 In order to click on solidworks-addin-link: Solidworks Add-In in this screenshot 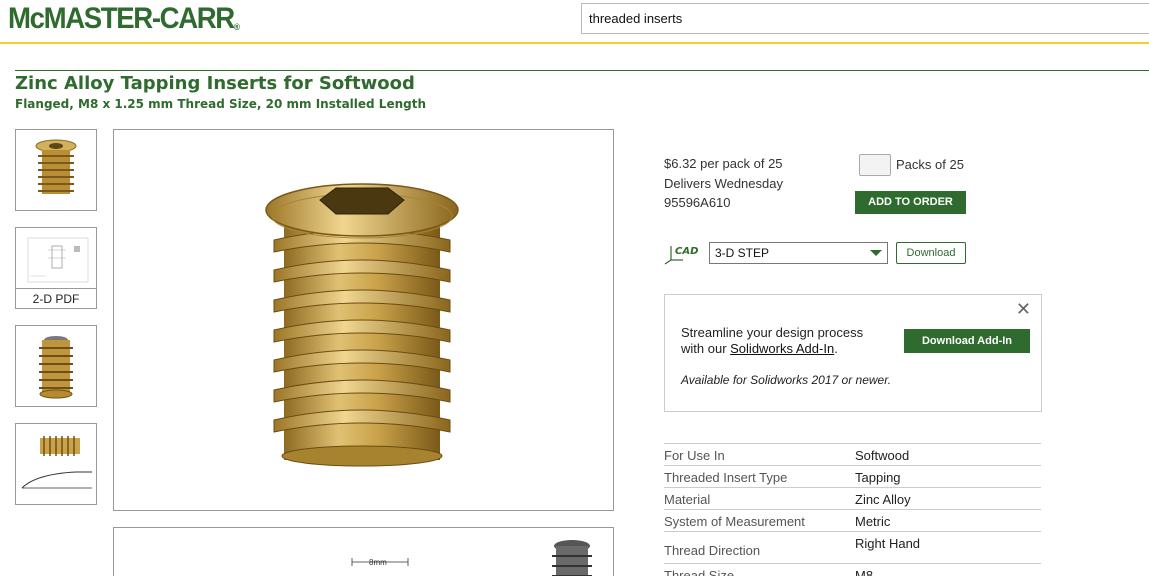, I will do `click(782, 348)`.